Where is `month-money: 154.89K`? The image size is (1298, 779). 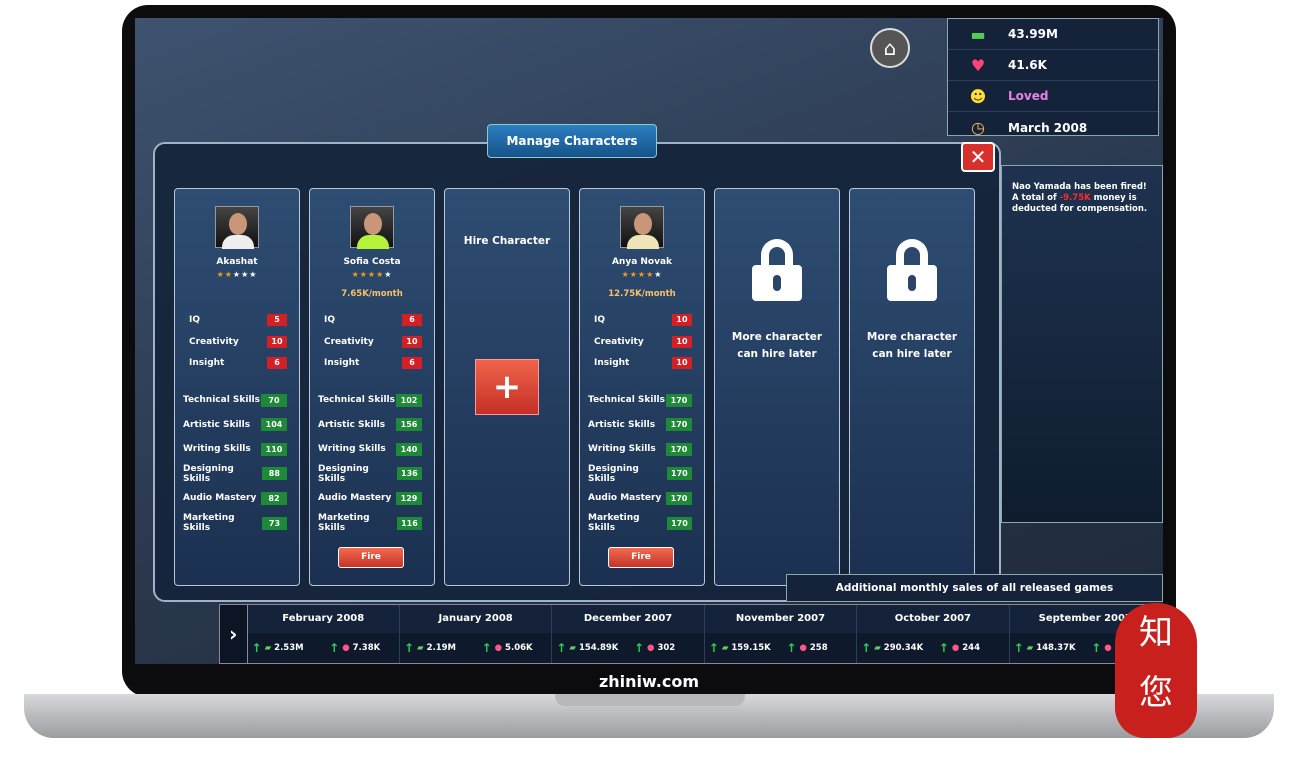 month-money: 154.89K is located at coordinates (598, 648).